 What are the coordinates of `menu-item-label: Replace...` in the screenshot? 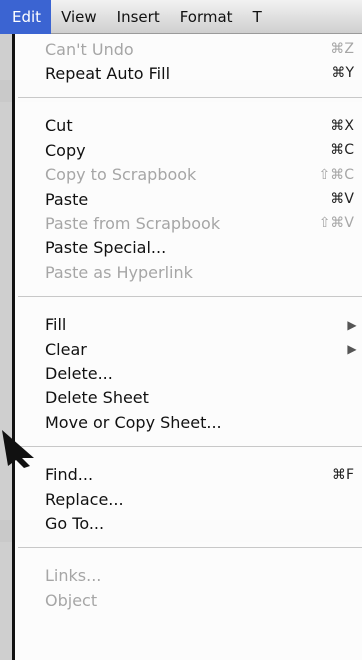 It's located at (84, 499).